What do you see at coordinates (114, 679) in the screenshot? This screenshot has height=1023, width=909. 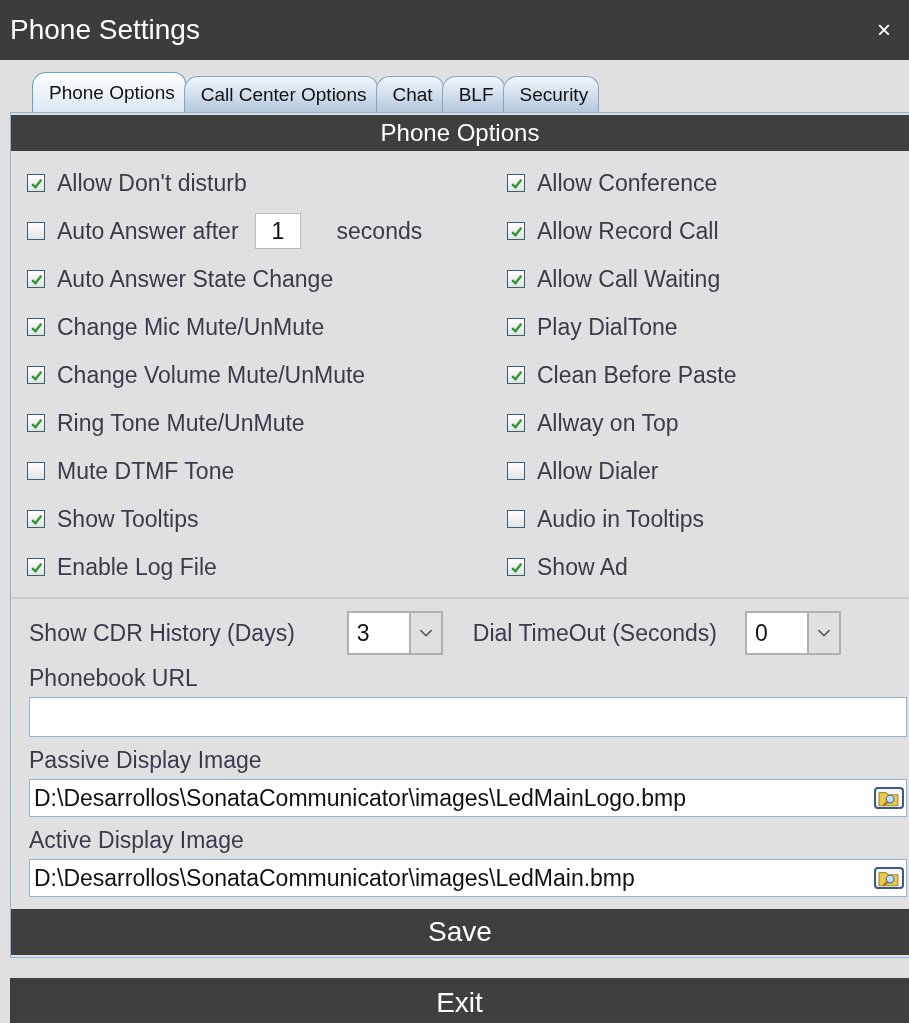 I see `field-label: Phonebook URL` at bounding box center [114, 679].